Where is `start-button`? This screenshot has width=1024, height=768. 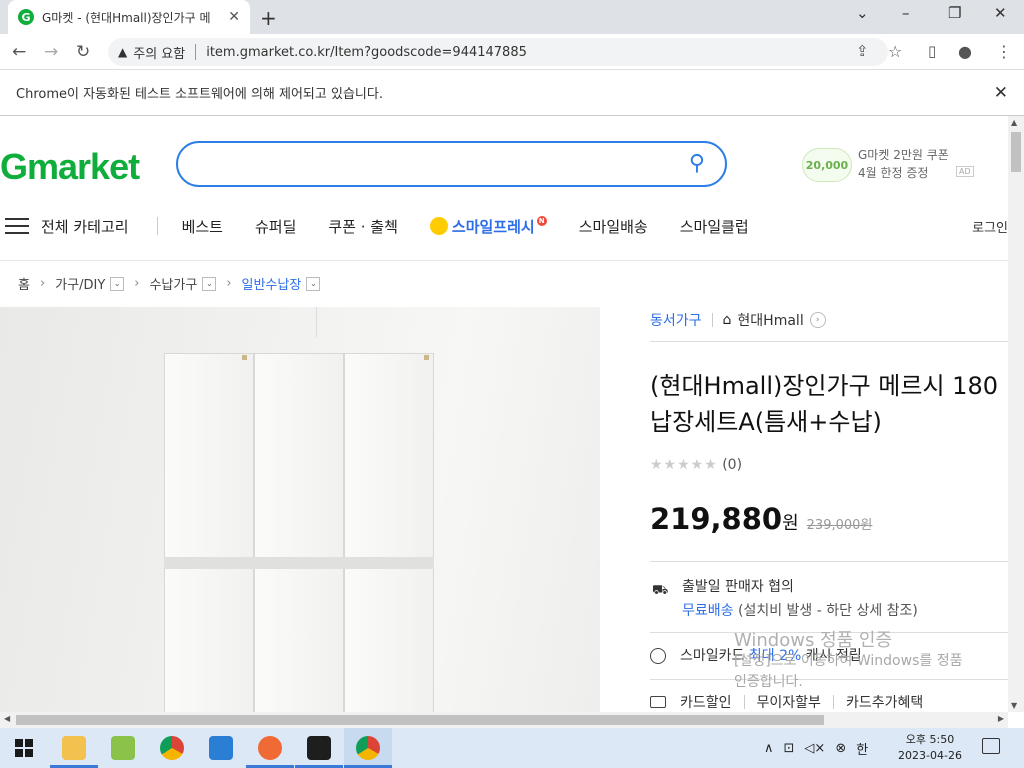 start-button is located at coordinates (24, 748).